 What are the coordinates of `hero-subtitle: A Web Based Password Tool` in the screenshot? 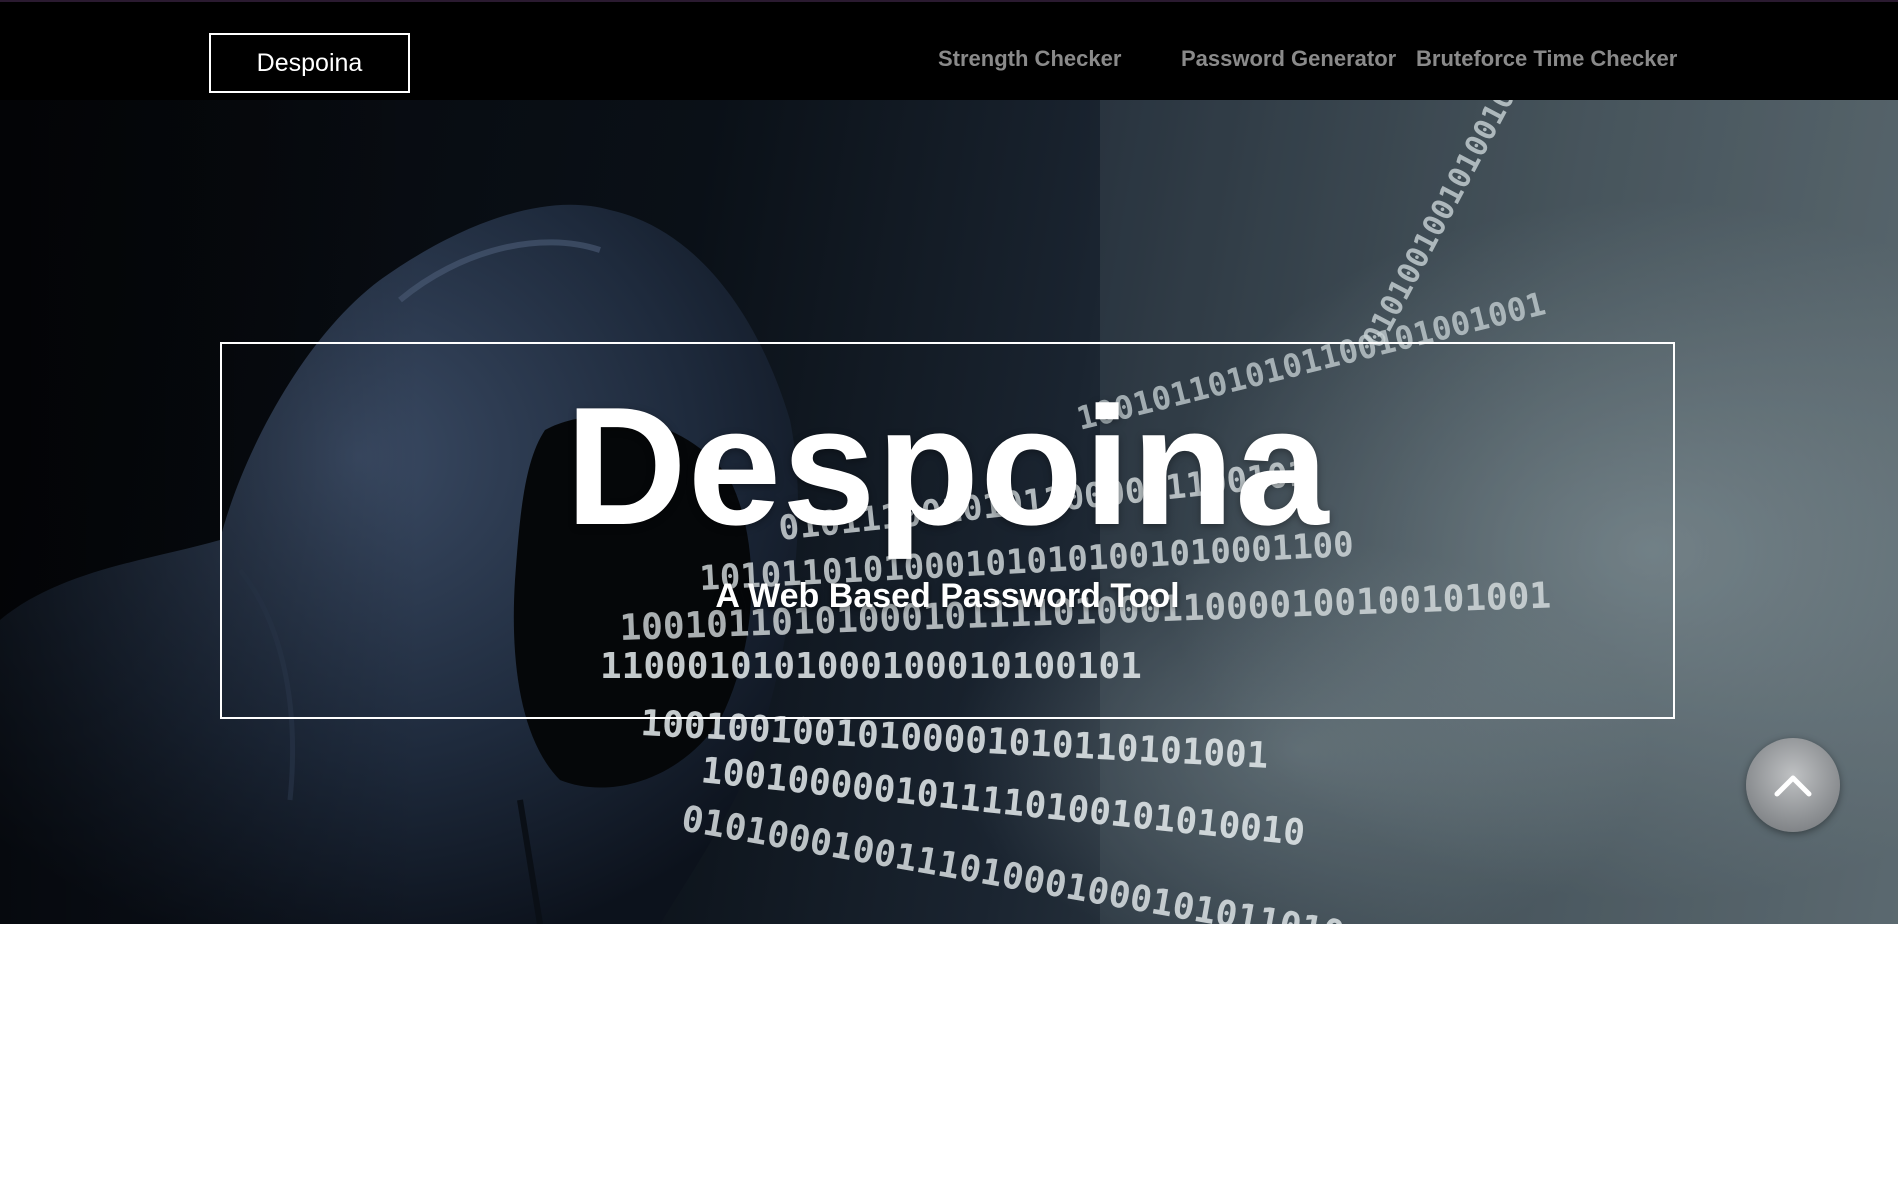 It's located at (947, 596).